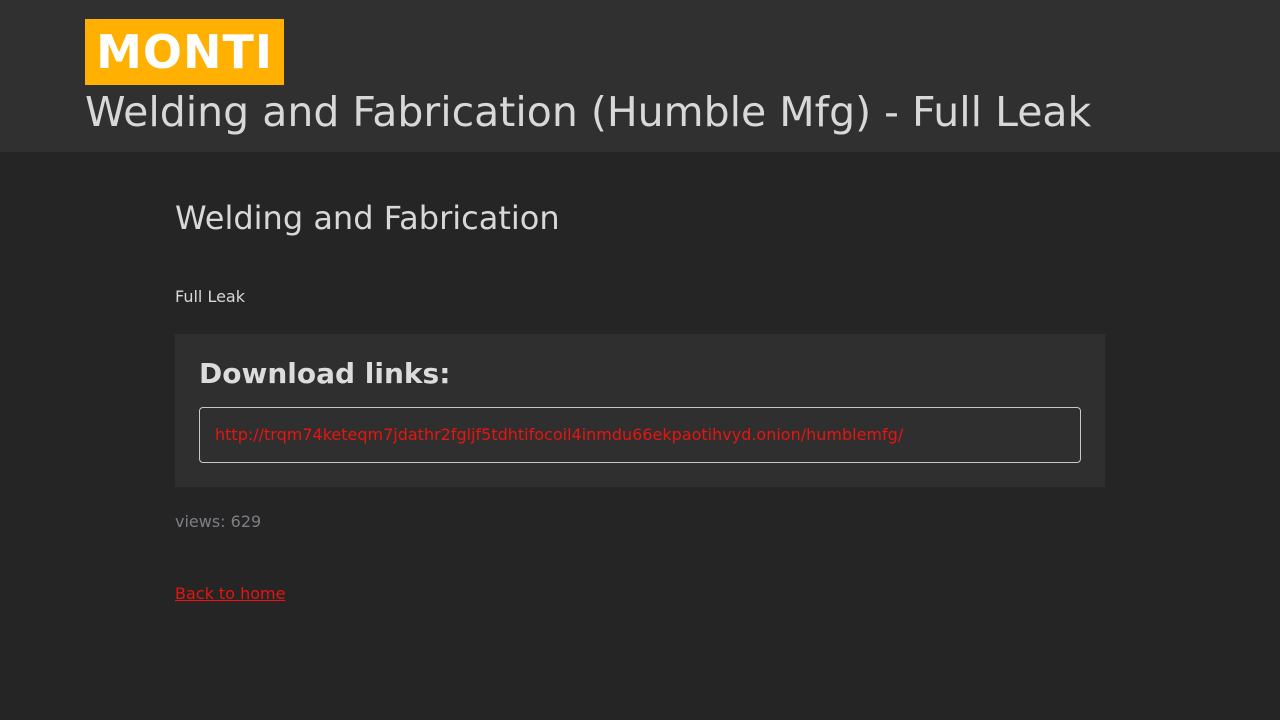  I want to click on views-count: views: 629, so click(218, 521).